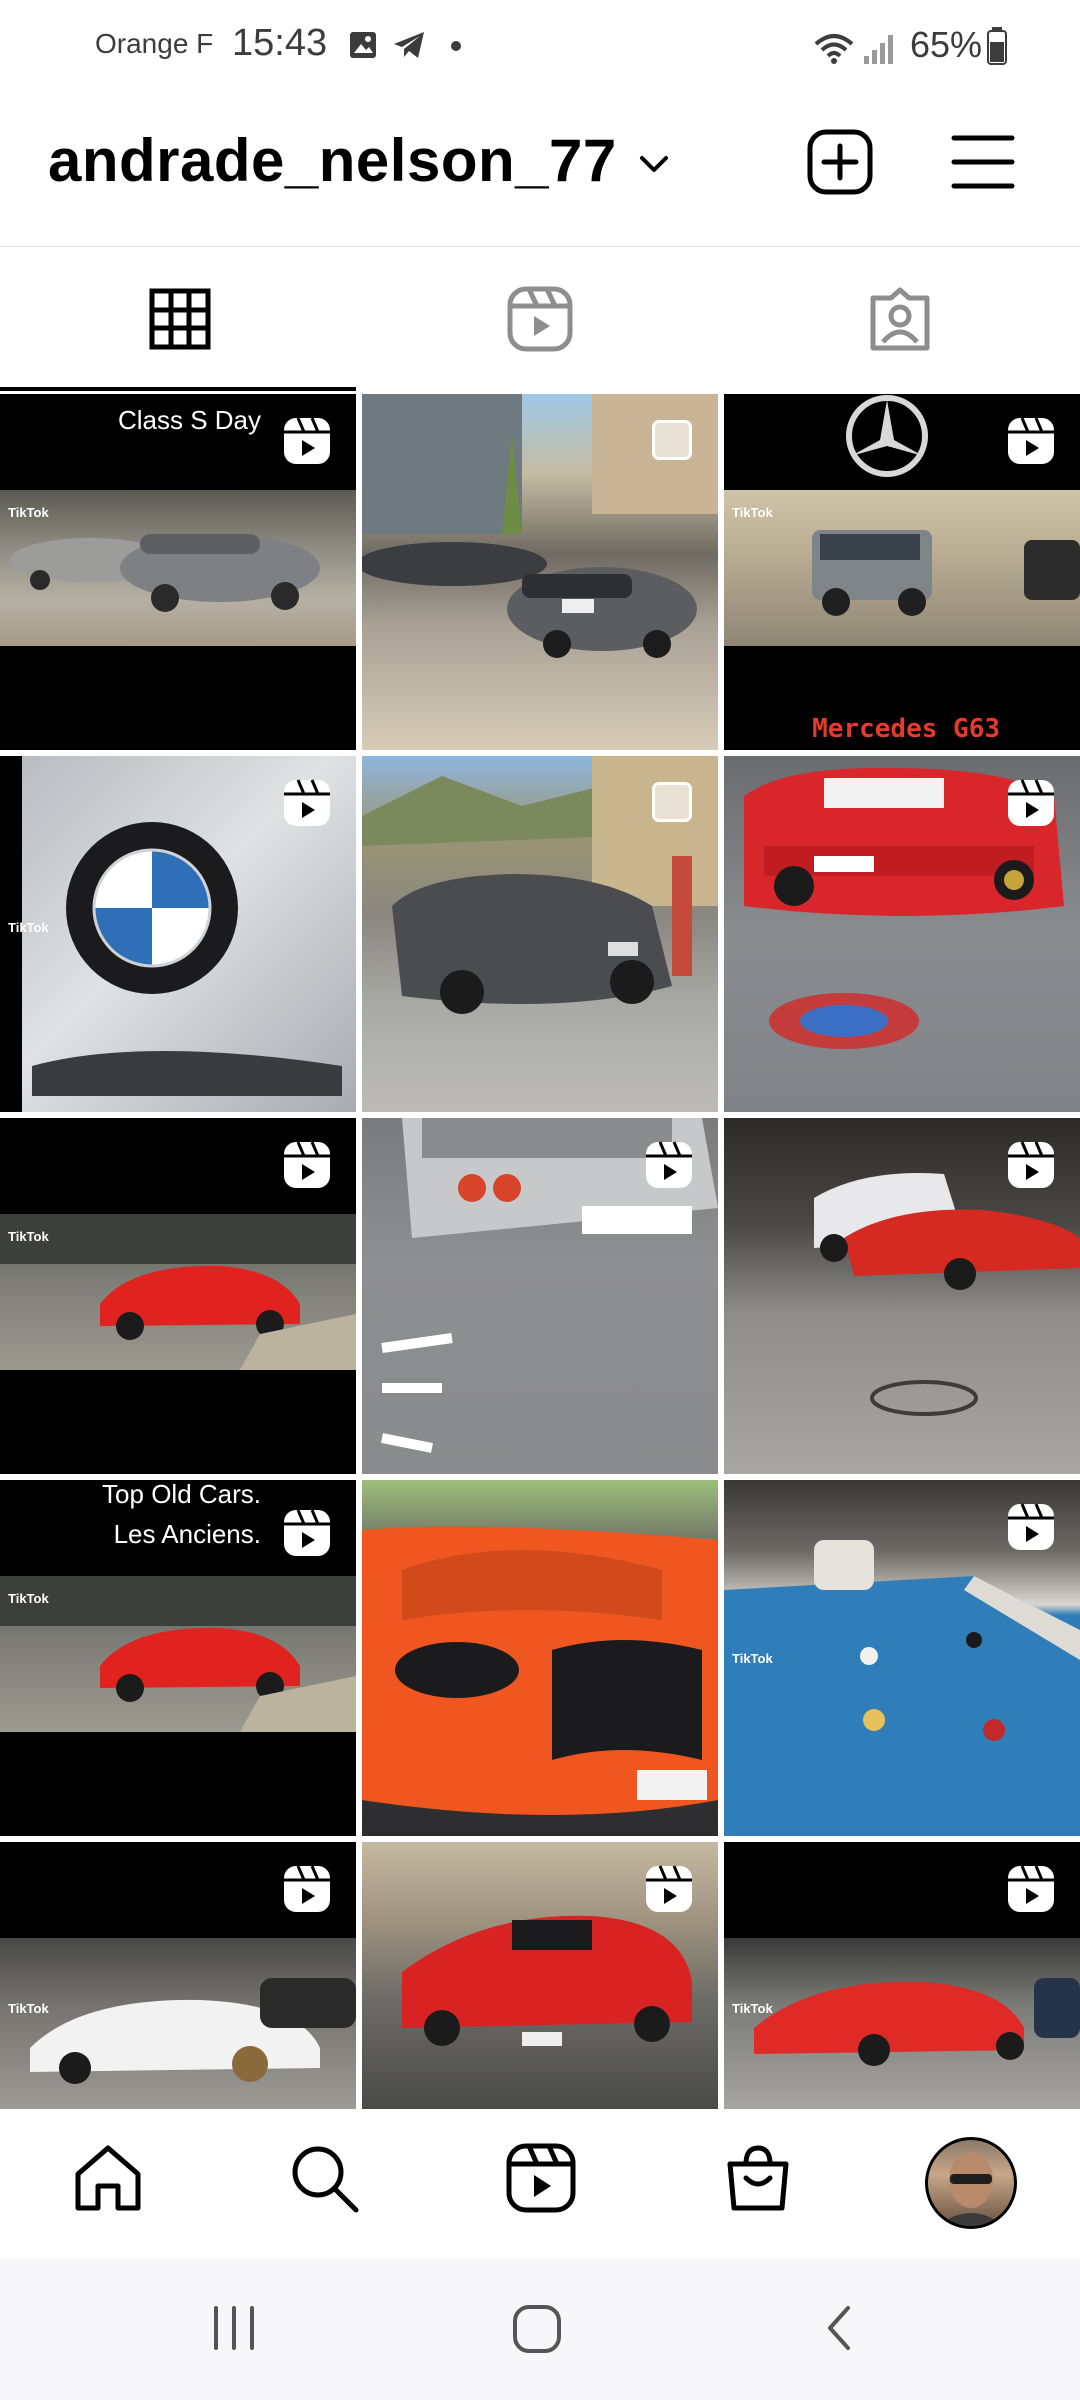 The height and width of the screenshot is (2400, 1080). Describe the element at coordinates (154, 43) in the screenshot. I see `carrier-label: Orange F` at that location.